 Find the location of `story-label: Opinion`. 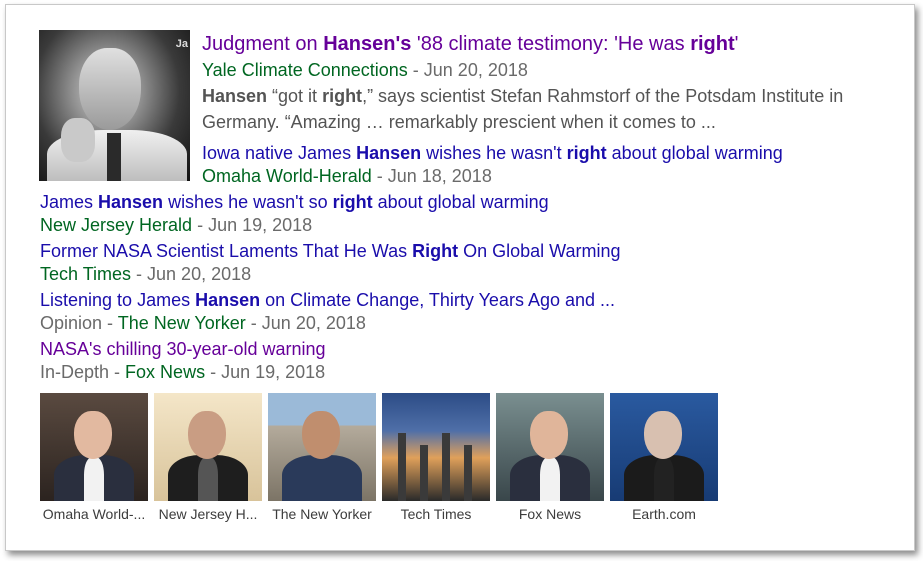

story-label: Opinion is located at coordinates (71, 323).